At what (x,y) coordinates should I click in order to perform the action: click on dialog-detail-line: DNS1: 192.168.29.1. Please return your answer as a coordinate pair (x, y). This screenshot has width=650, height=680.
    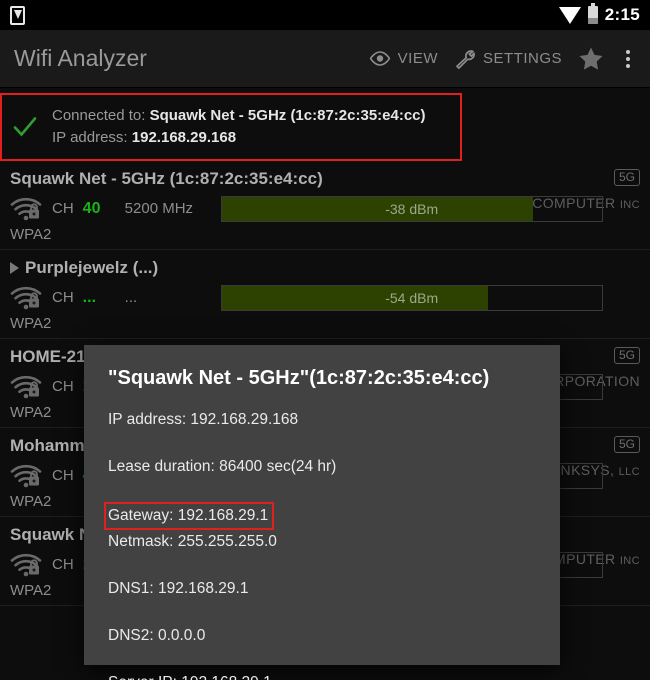
    Looking at the image, I should click on (178, 588).